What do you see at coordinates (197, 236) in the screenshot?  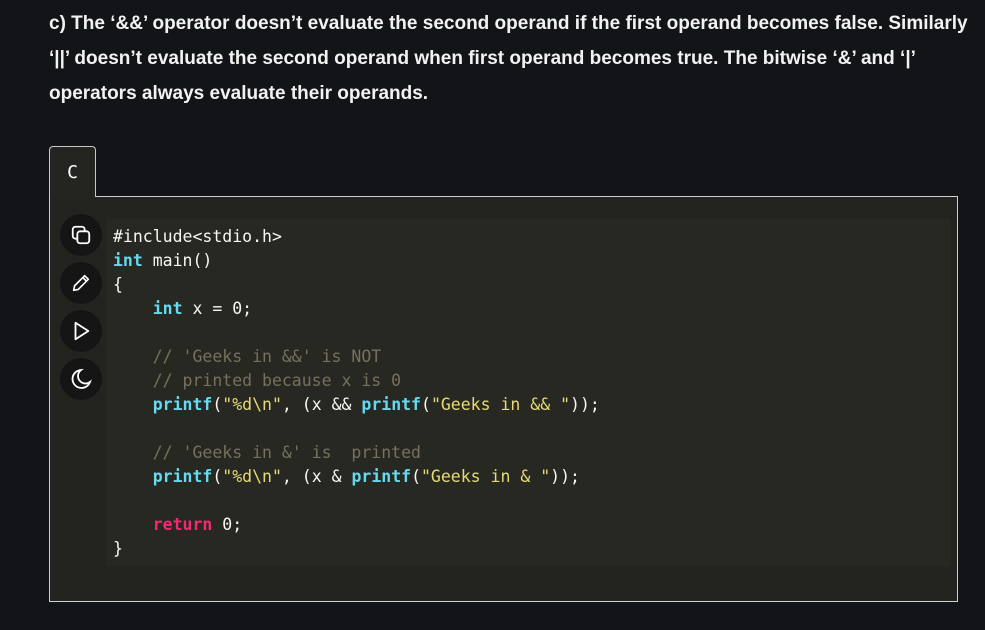 I see `code-token: #include<stdio.h>` at bounding box center [197, 236].